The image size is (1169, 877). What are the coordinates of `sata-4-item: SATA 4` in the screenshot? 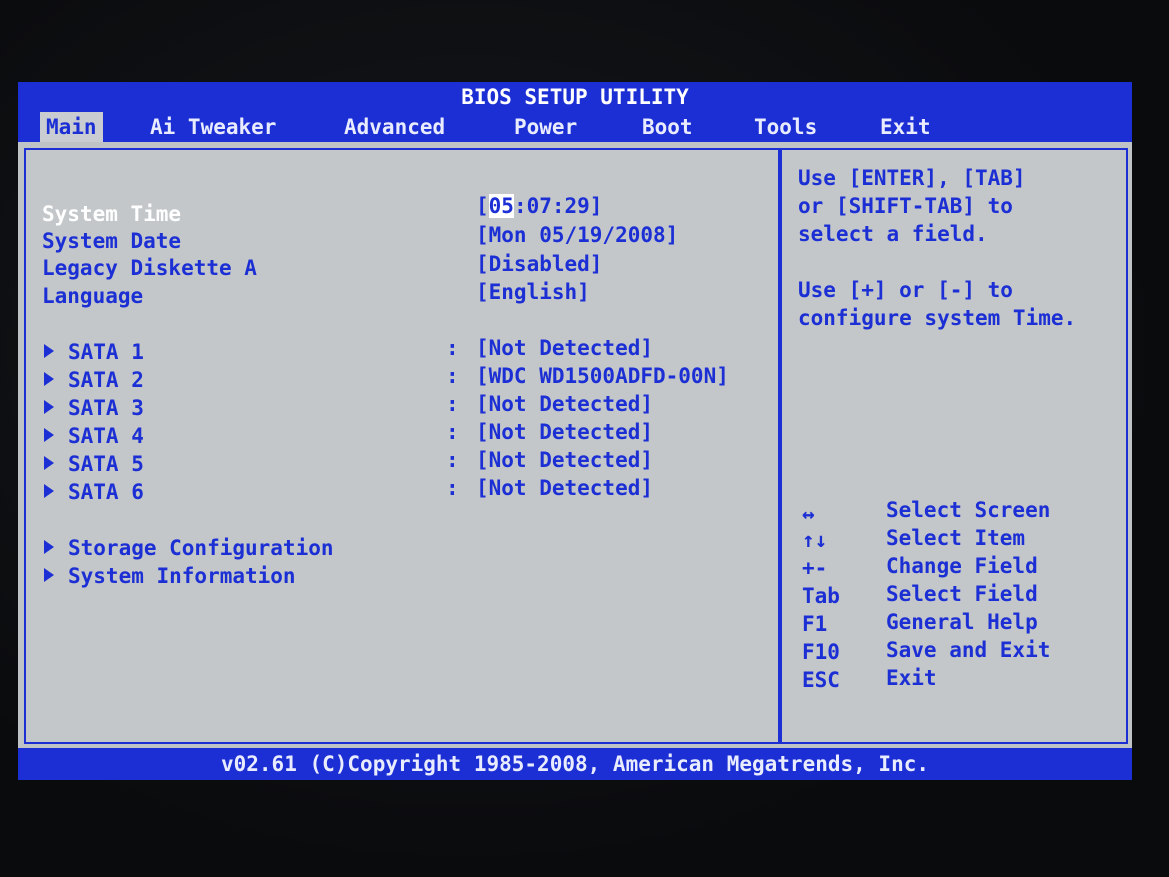 It's located at (94, 436).